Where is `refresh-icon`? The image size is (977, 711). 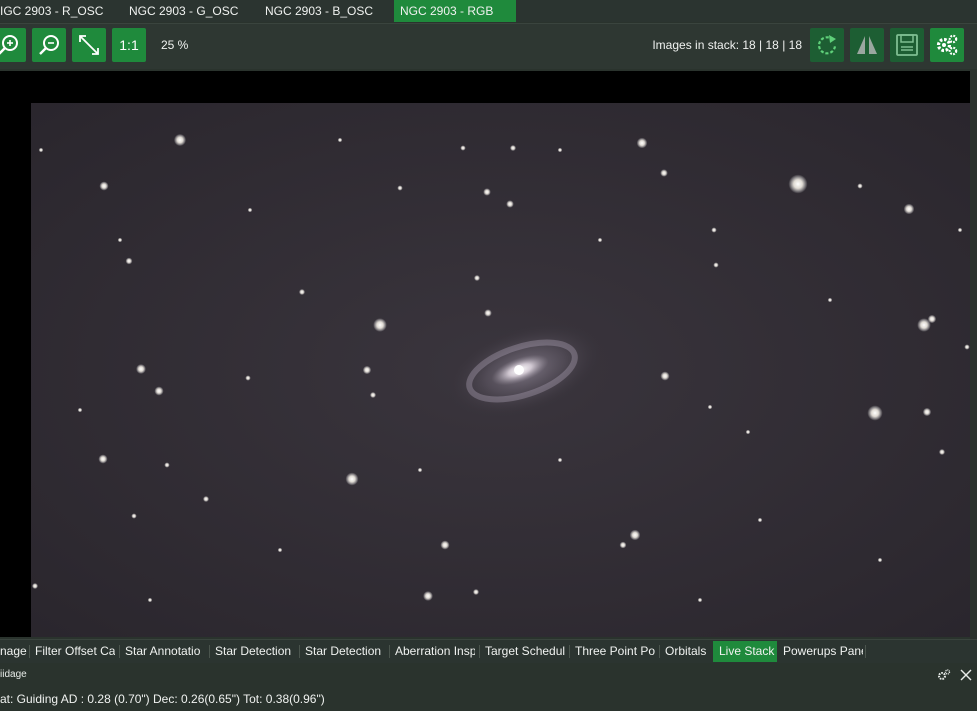
refresh-icon is located at coordinates (827, 45).